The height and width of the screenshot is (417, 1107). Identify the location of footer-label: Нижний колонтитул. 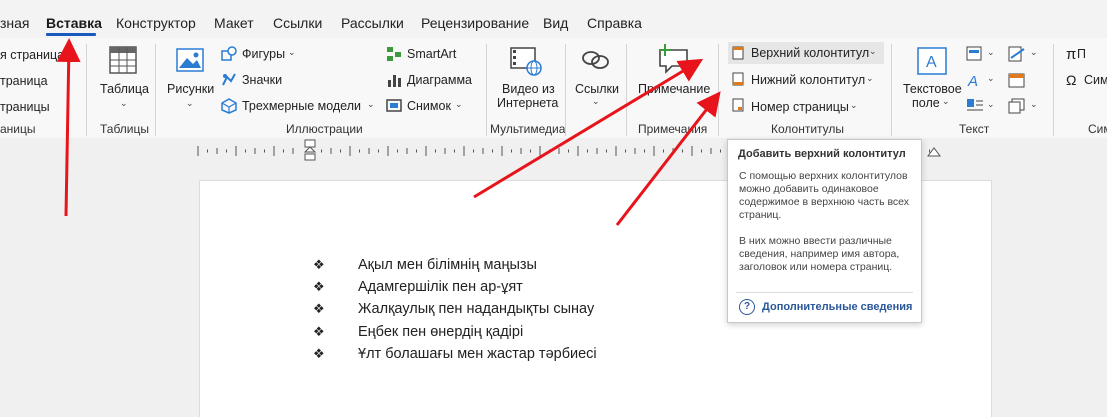
(808, 80).